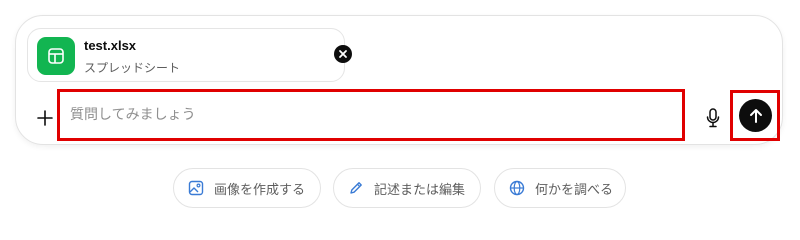  Describe the element at coordinates (56, 56) in the screenshot. I see `spreadsheet-icon` at that location.